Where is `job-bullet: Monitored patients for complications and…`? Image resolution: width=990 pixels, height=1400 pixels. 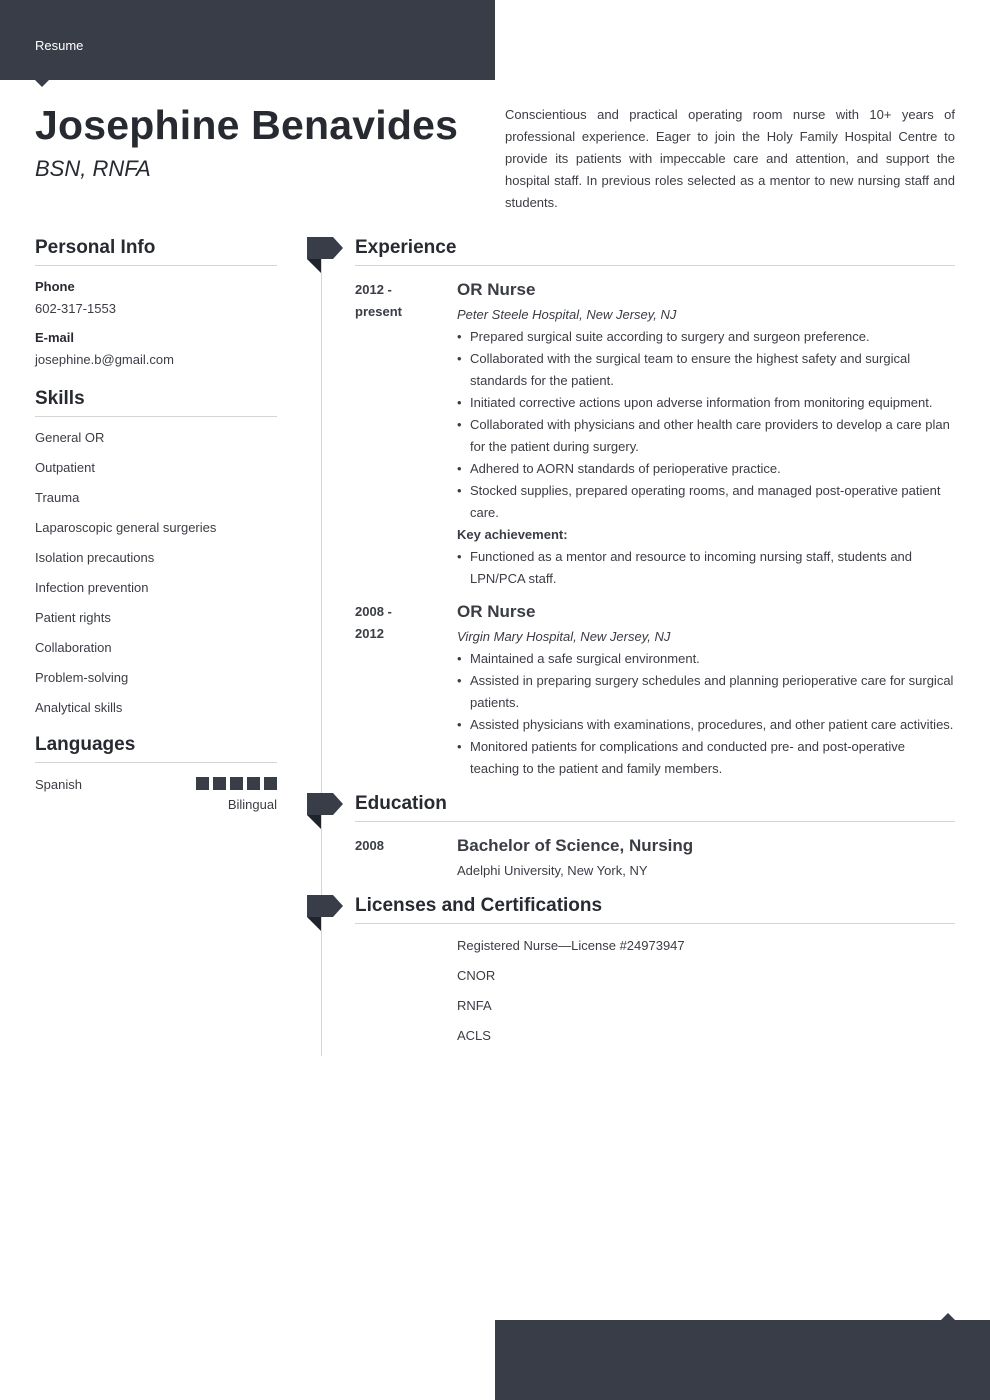 job-bullet: Monitored patients for complications and… is located at coordinates (706, 758).